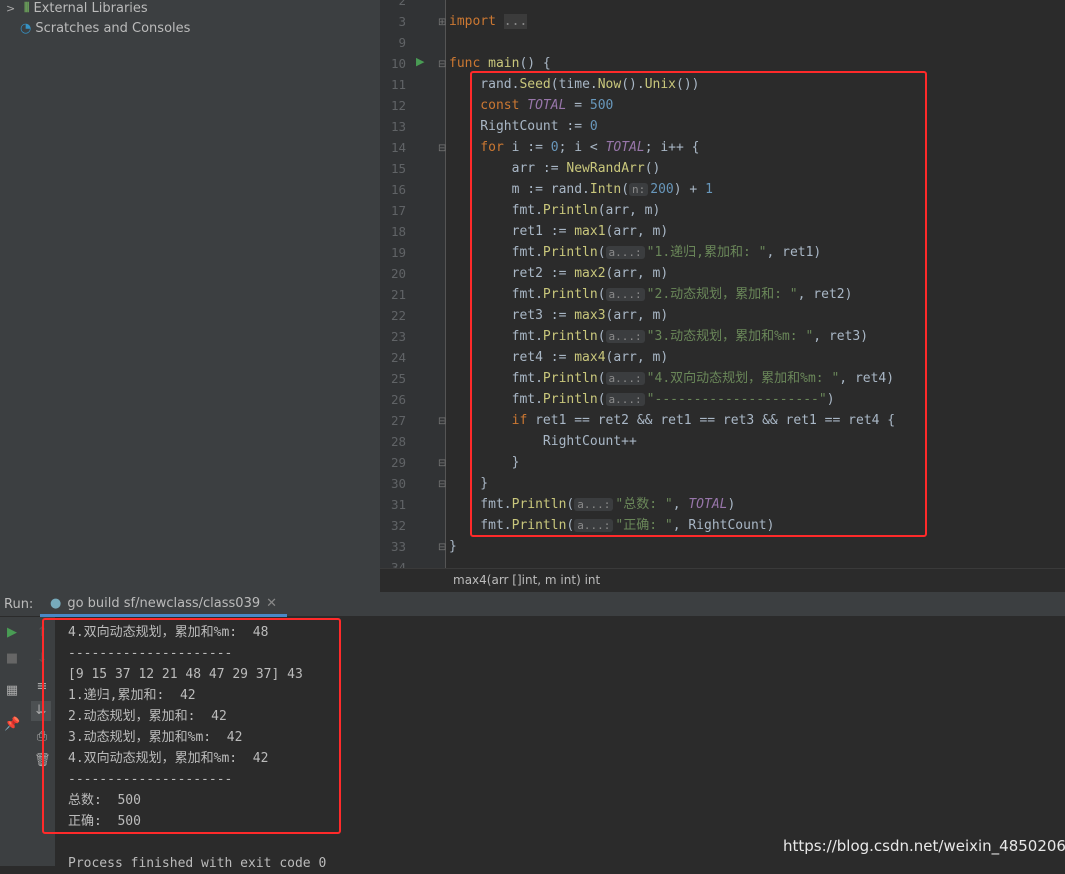 The image size is (1065, 874). Describe the element at coordinates (398, 525) in the screenshot. I see `line-number: 32` at that location.